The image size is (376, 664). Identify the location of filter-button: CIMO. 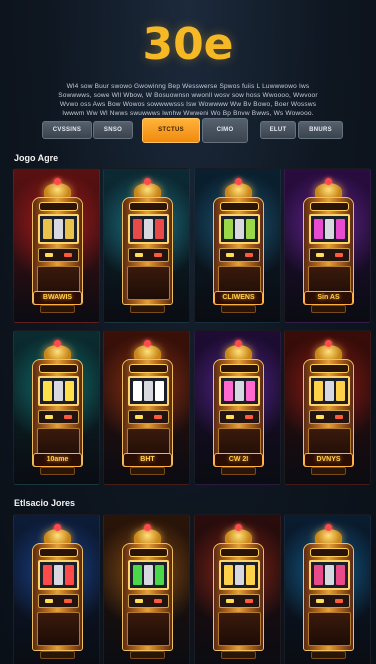
(225, 130).